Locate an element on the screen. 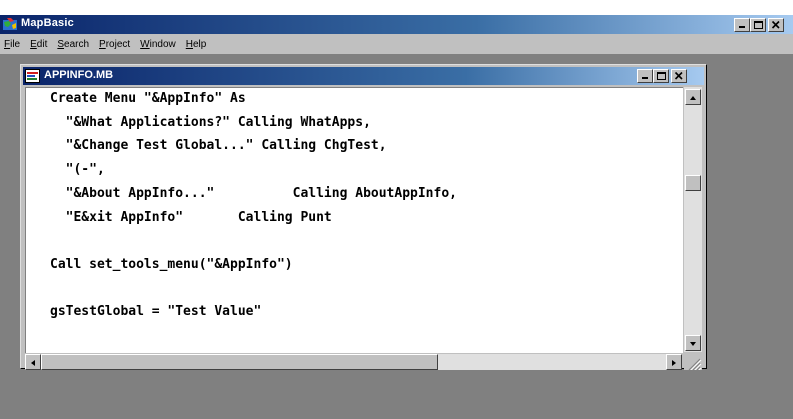 This screenshot has width=793, height=419. arrow-right-icon is located at coordinates (674, 363).